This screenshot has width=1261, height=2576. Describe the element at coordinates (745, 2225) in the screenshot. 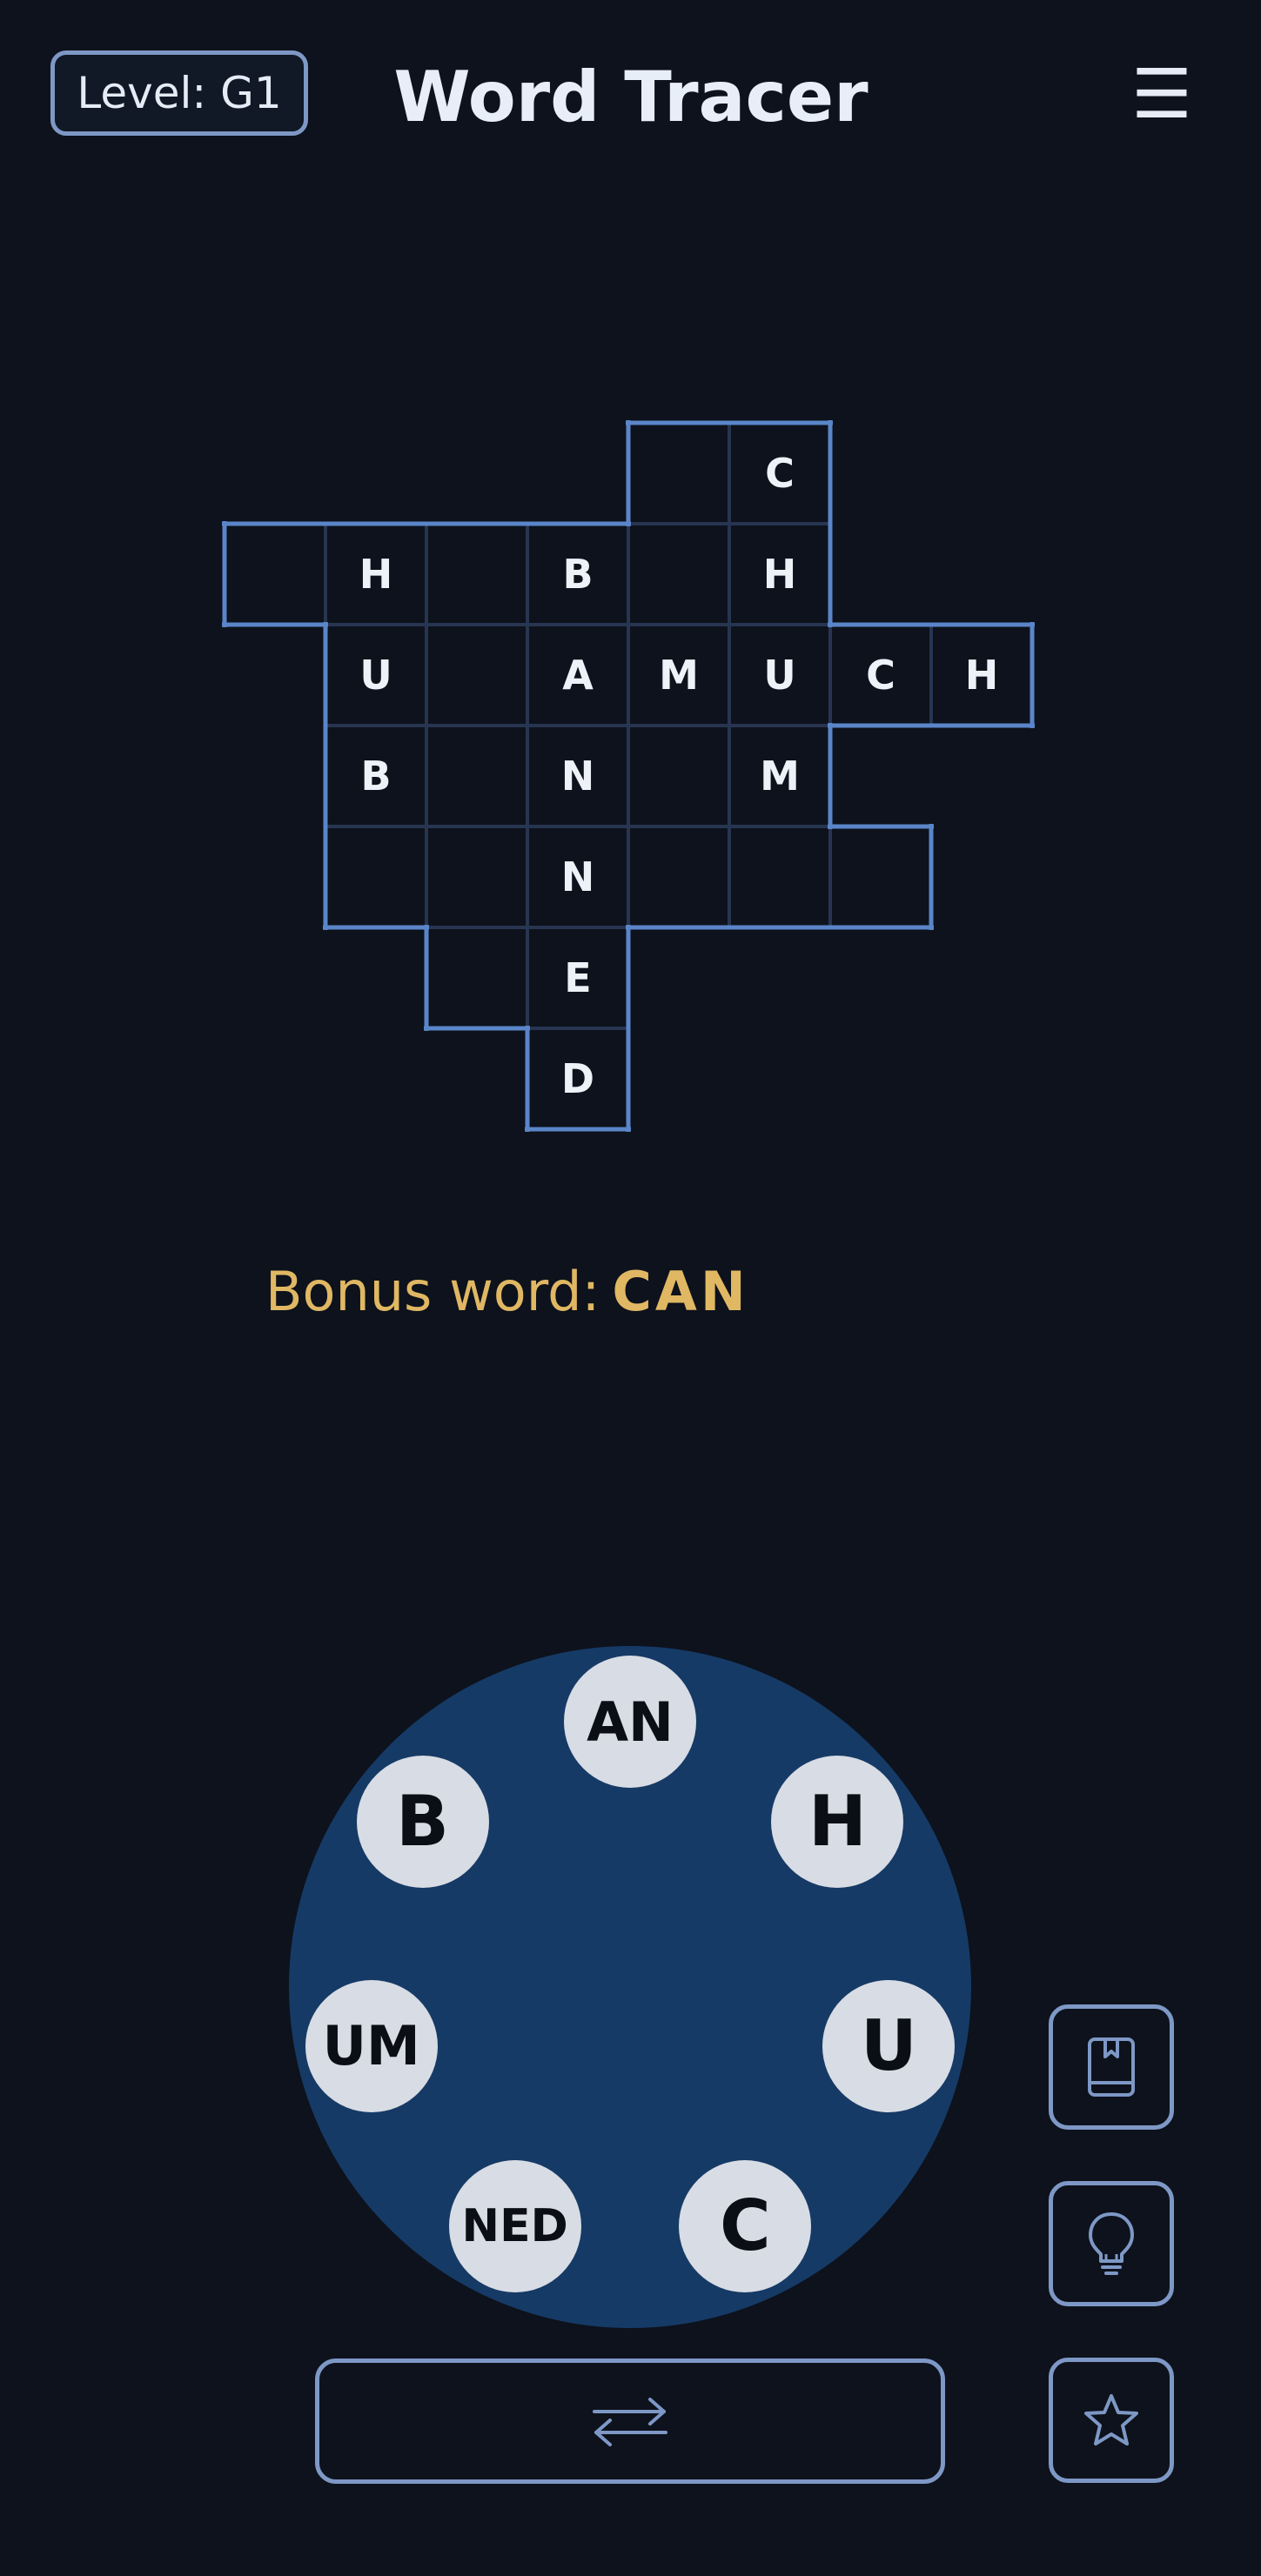

I see `letter-tile: C` at that location.